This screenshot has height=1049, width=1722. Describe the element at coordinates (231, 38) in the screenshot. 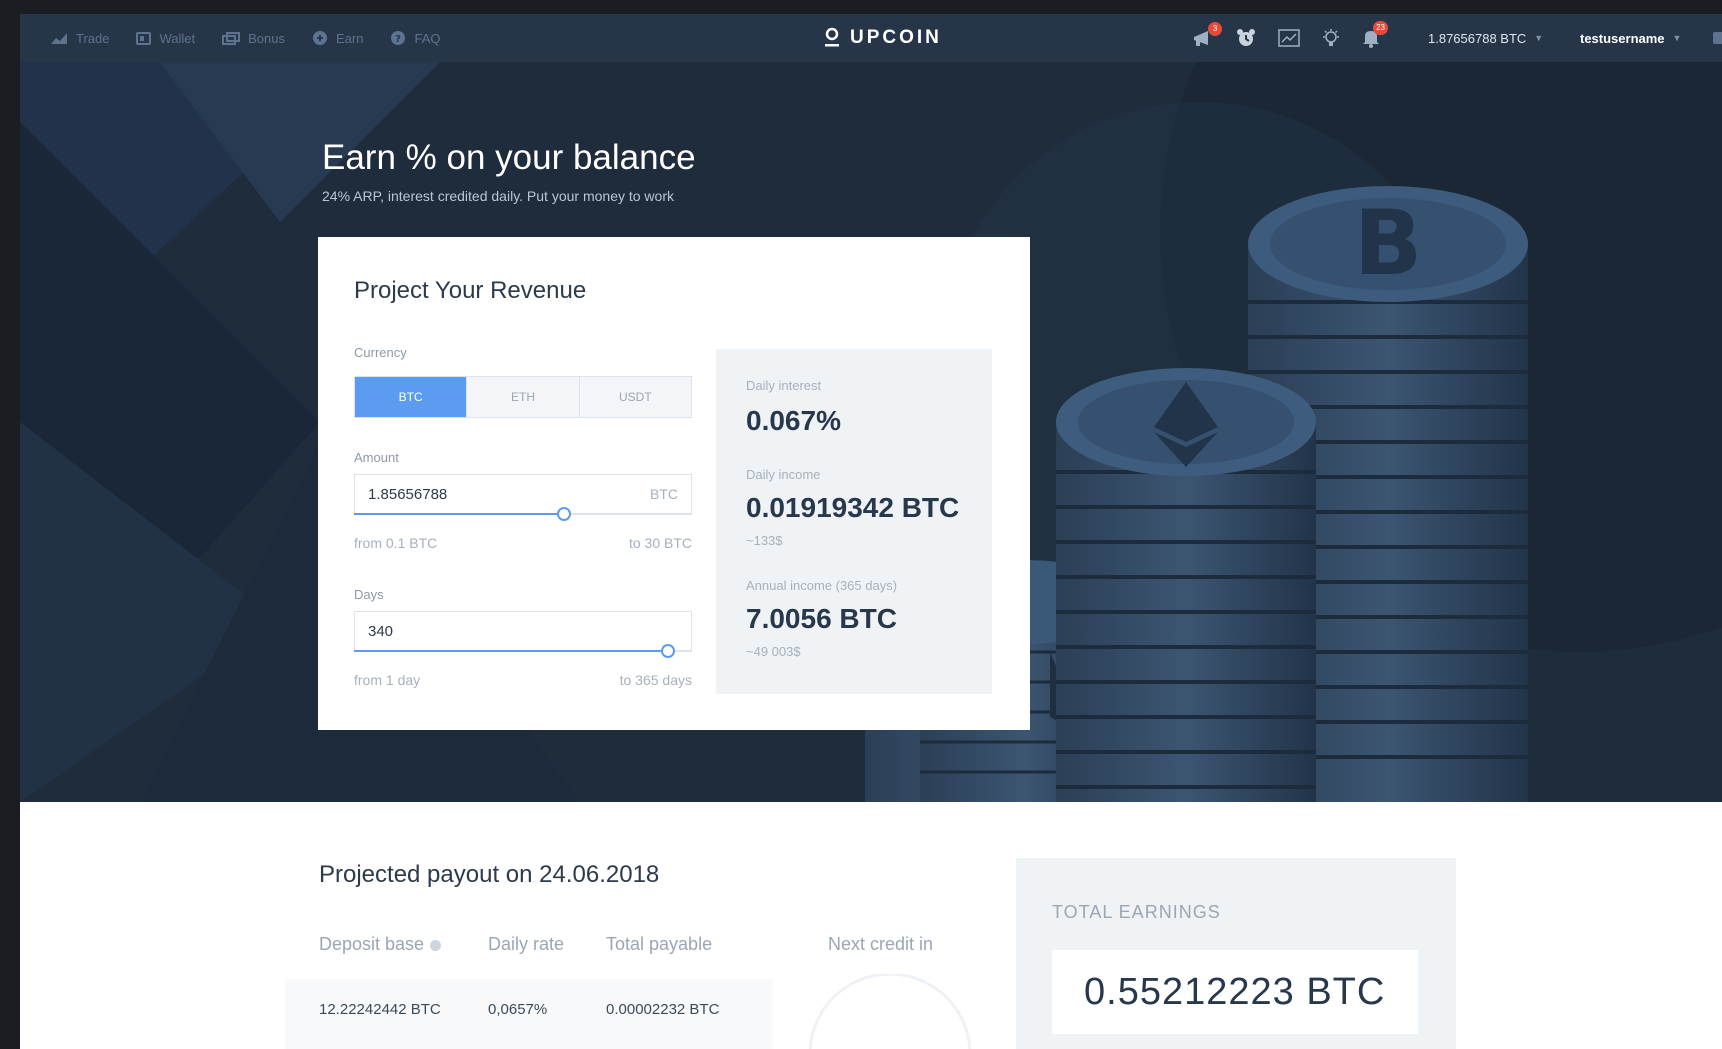

I see `bonus-icon` at that location.